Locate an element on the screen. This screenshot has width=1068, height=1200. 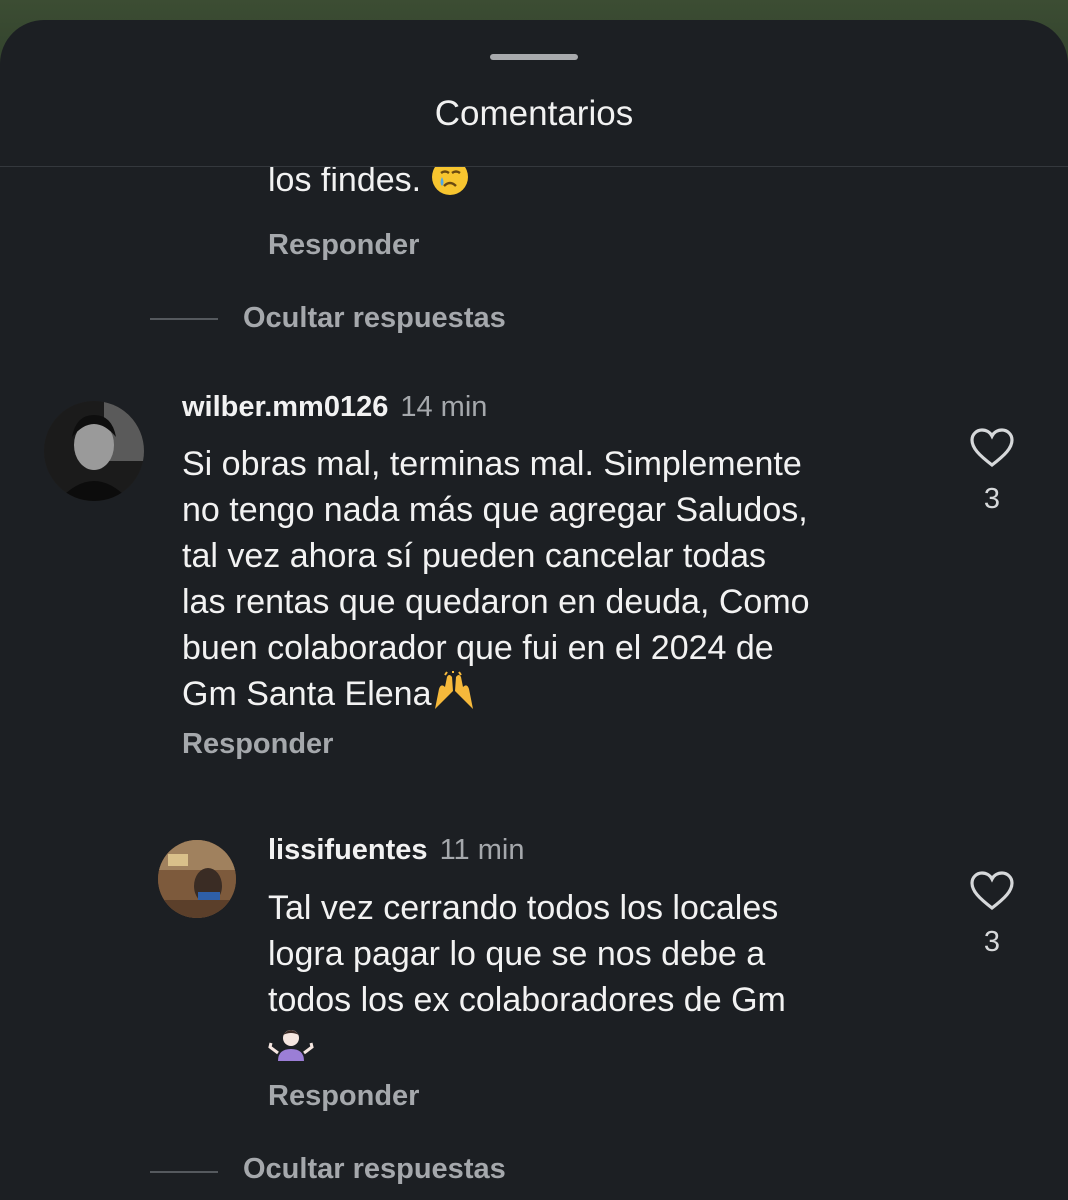
avatar-lissifuentes is located at coordinates (197, 879).